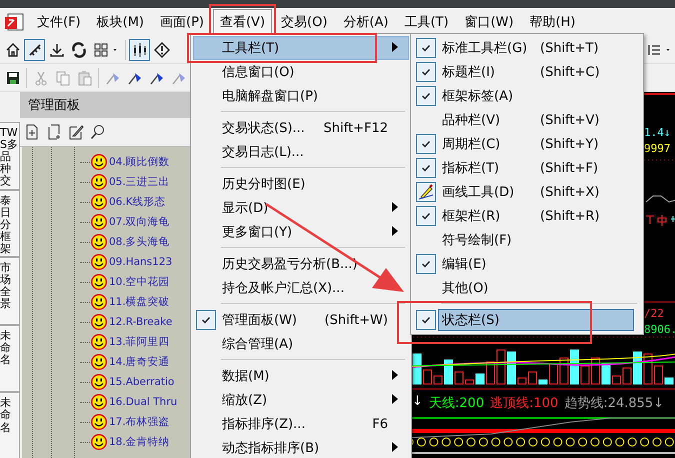 The height and width of the screenshot is (458, 675). What do you see at coordinates (301, 128) in the screenshot?
I see `menu-item: 交易状态(S)... Shift+F12` at bounding box center [301, 128].